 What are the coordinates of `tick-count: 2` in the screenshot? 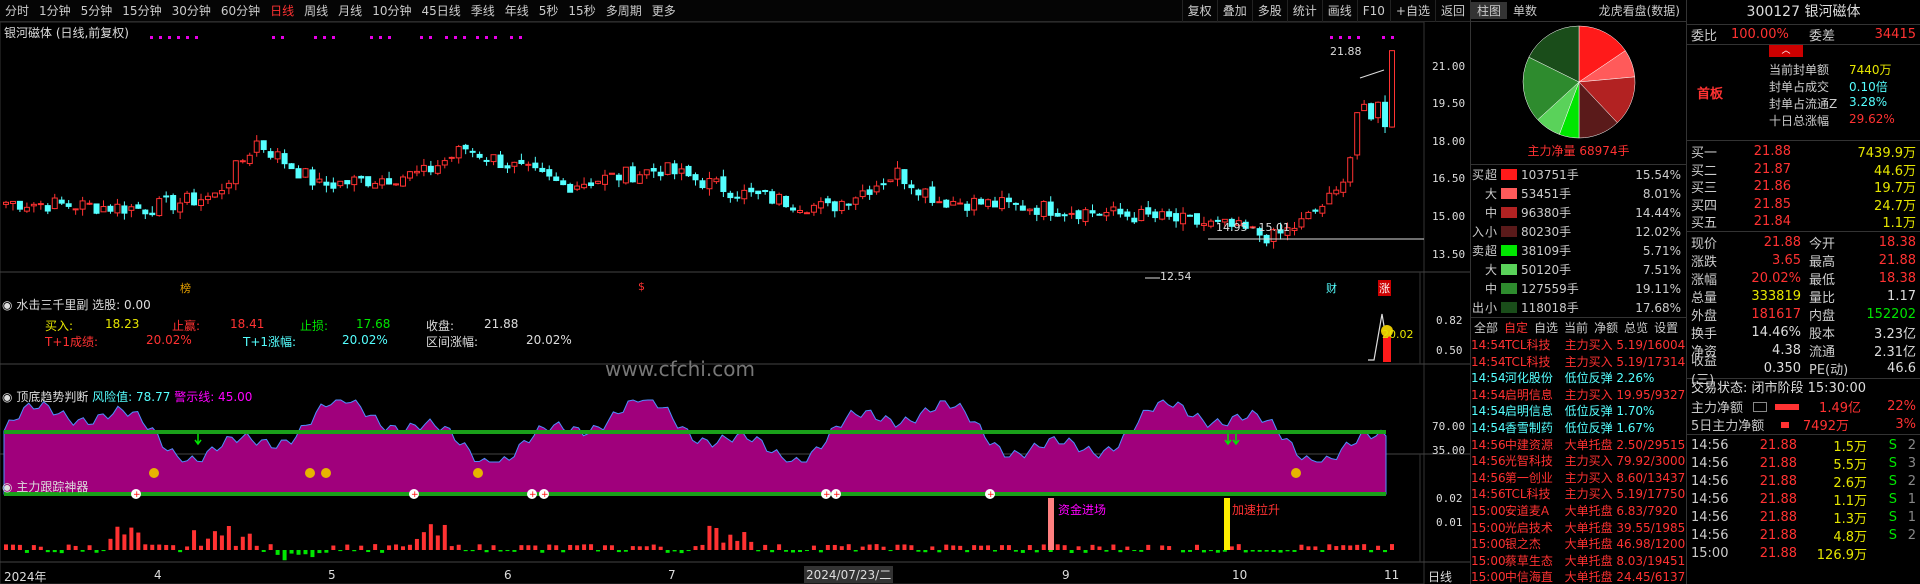 It's located at (1911, 445).